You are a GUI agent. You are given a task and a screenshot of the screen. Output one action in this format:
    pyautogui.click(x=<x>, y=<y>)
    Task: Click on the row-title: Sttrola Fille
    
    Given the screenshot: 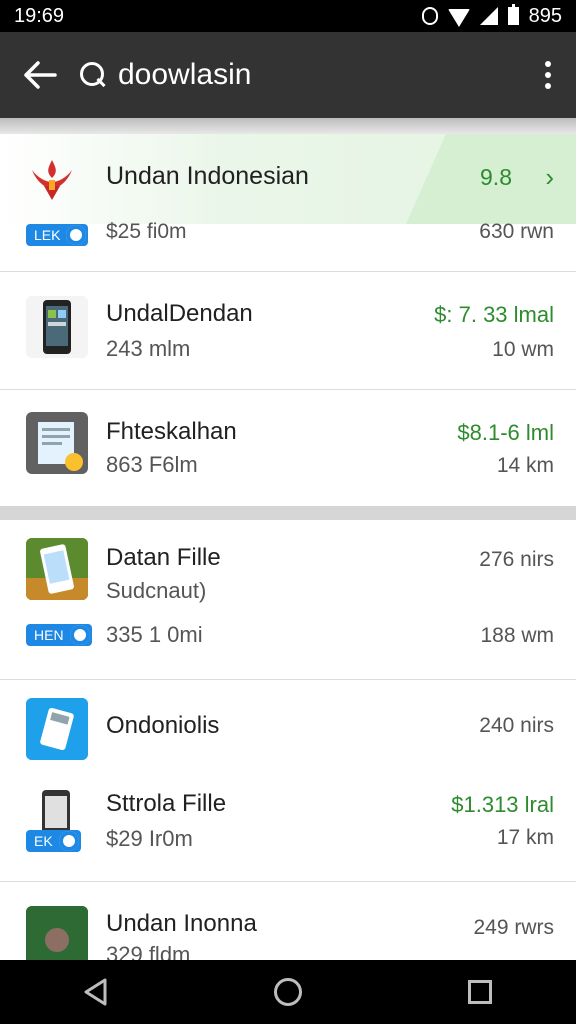 What is the action you would take?
    pyautogui.click(x=166, y=803)
    